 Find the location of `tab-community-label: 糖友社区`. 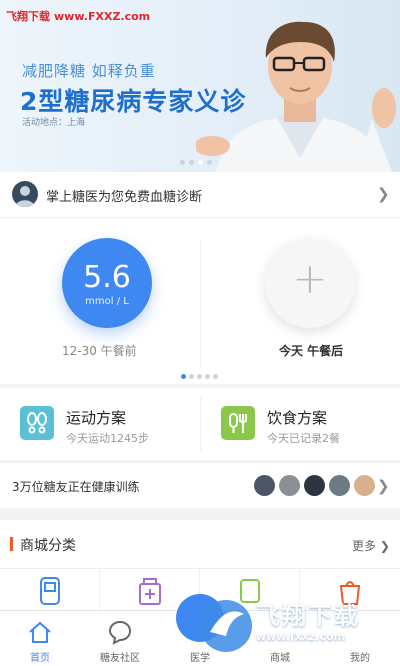

tab-community-label: 糖友社区 is located at coordinates (120, 658).